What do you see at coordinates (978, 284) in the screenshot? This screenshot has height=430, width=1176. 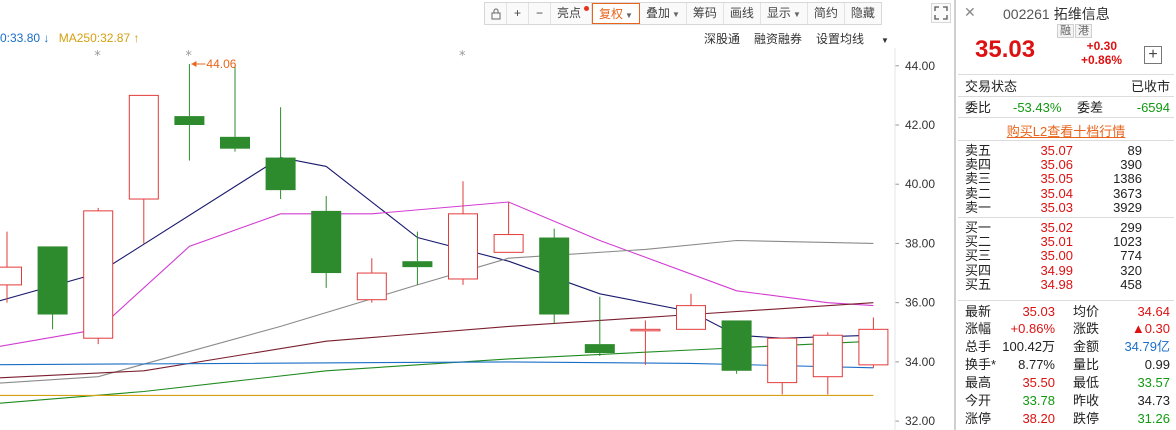 I see `buy-label: 买五` at bounding box center [978, 284].